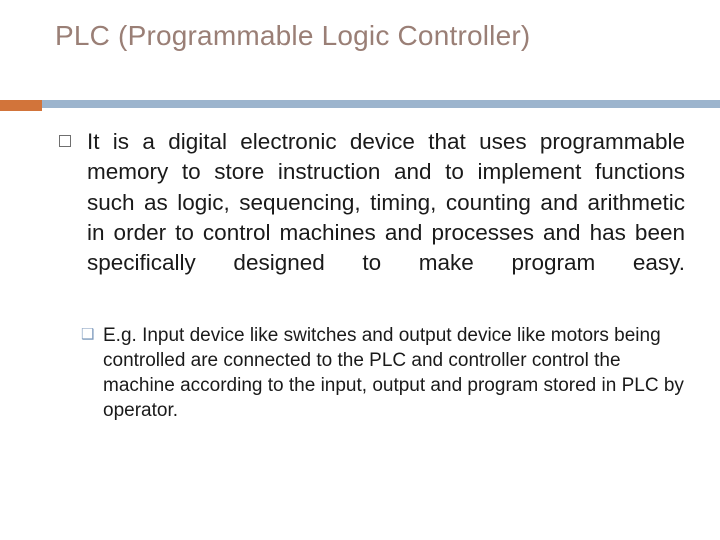 The image size is (720, 540). What do you see at coordinates (293, 35) in the screenshot?
I see `page-title: PLC (Programmable Logic Controller)` at bounding box center [293, 35].